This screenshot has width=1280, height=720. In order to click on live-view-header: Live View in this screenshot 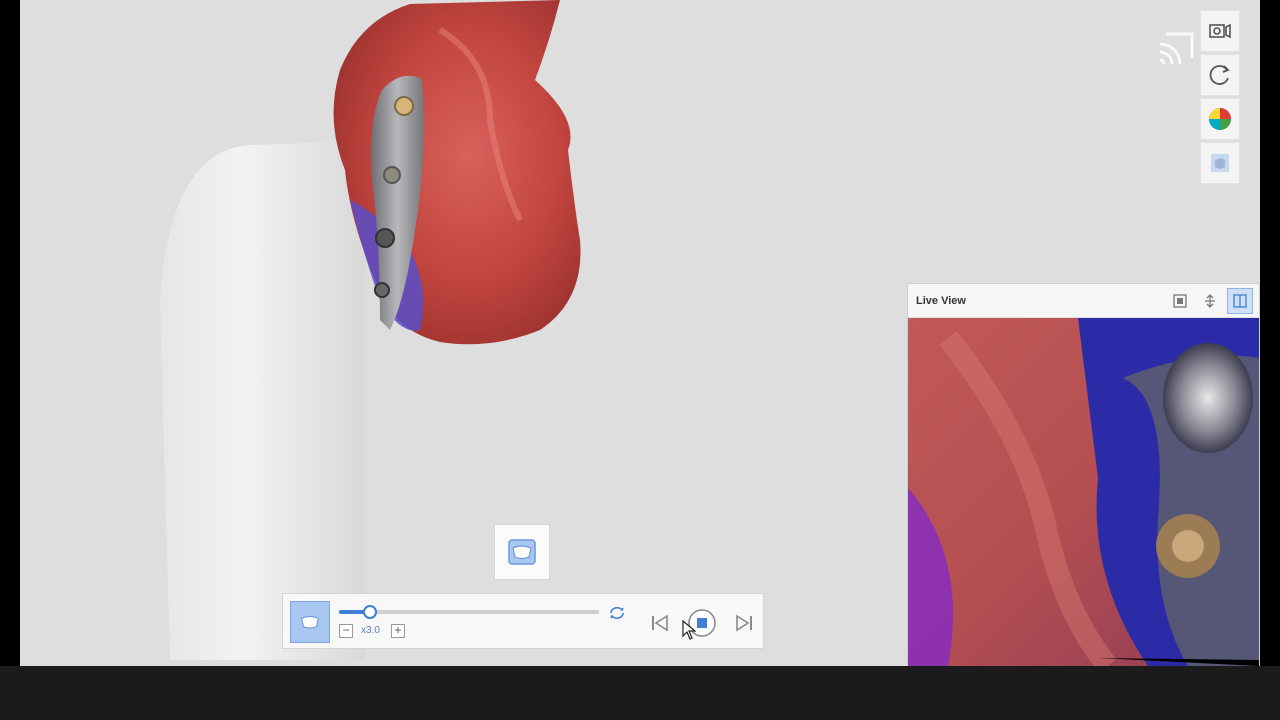, I will do `click(1083, 301)`.